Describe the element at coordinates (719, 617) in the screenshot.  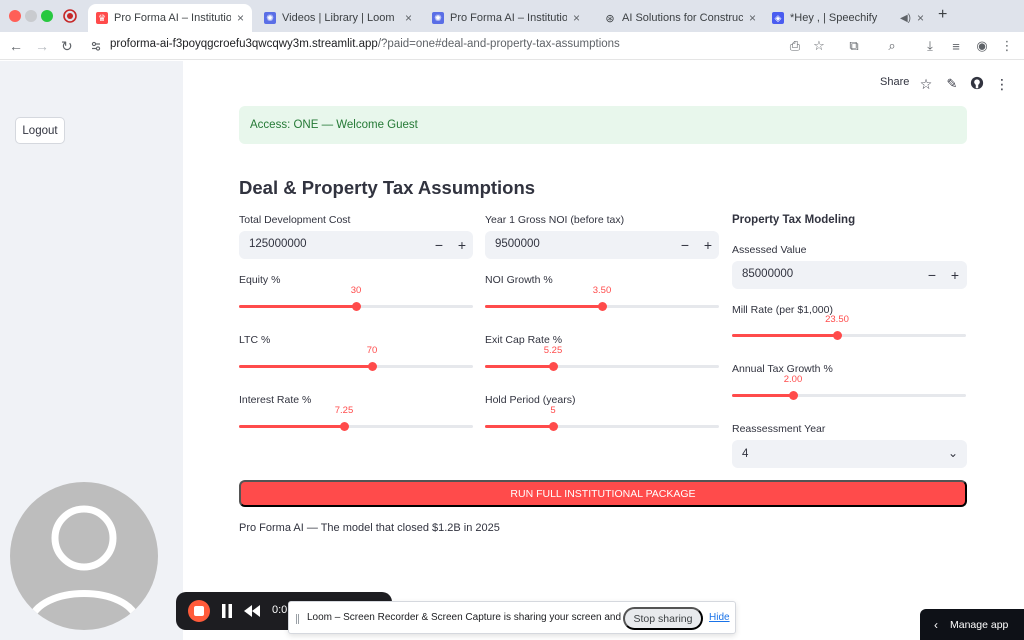
I see `hide-link: Hide` at that location.